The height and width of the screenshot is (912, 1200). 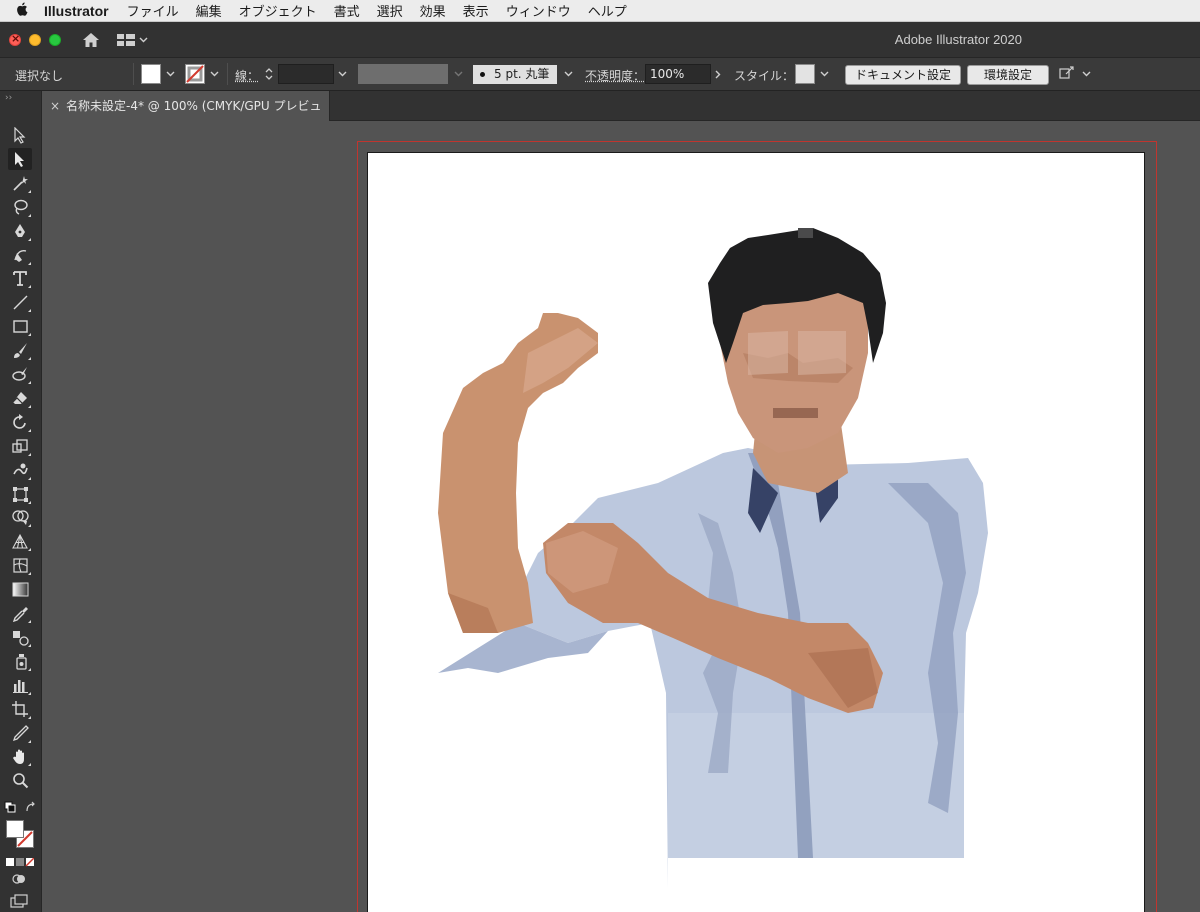 What do you see at coordinates (20, 517) in the screenshot?
I see `shape-builder-tool-icon` at bounding box center [20, 517].